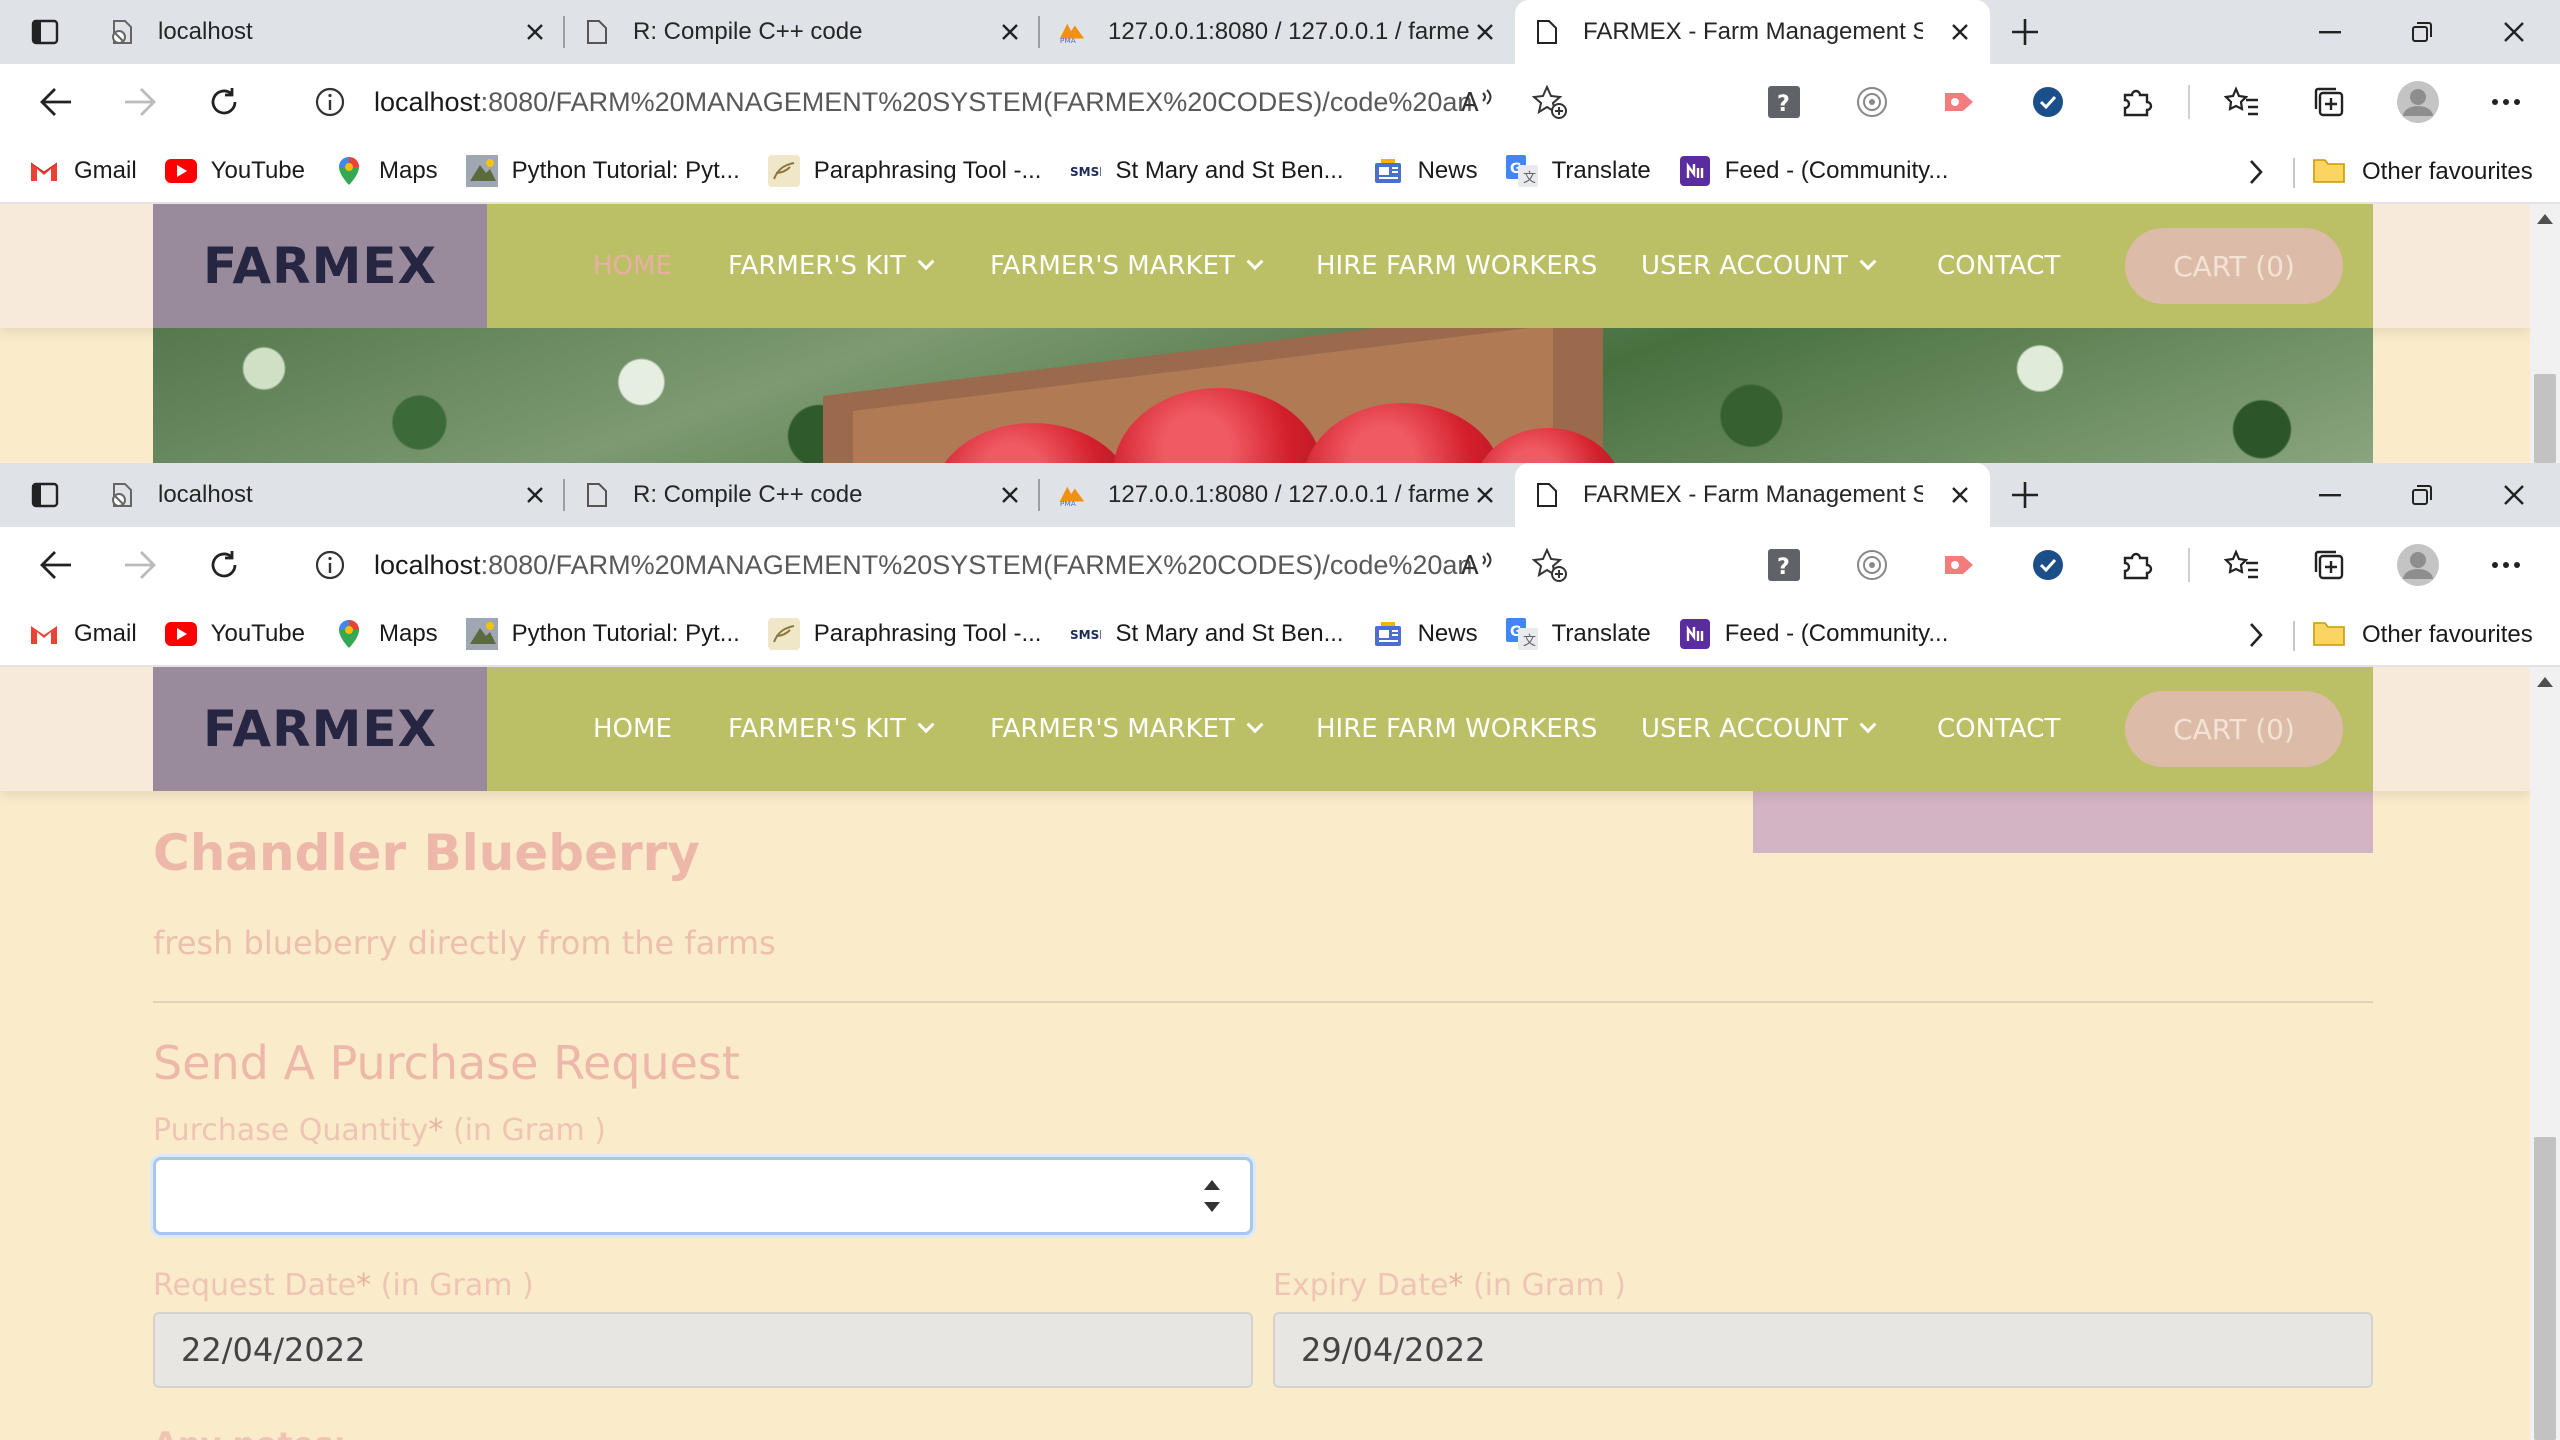  I want to click on quantity-input, so click(703, 1196).